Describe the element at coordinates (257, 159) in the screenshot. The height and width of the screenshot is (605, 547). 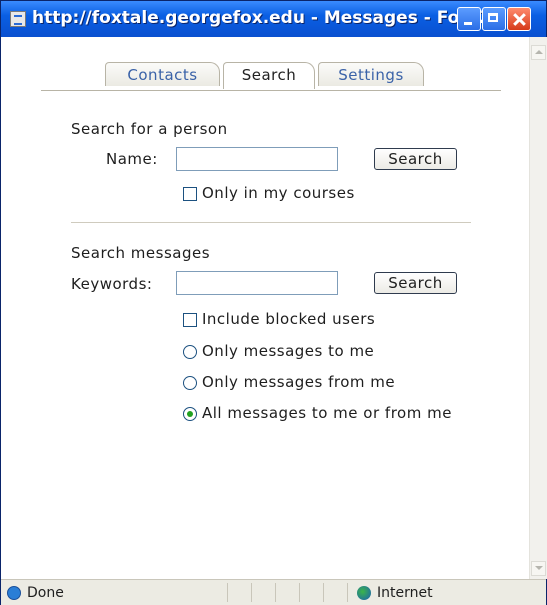
I see `name-input` at that location.